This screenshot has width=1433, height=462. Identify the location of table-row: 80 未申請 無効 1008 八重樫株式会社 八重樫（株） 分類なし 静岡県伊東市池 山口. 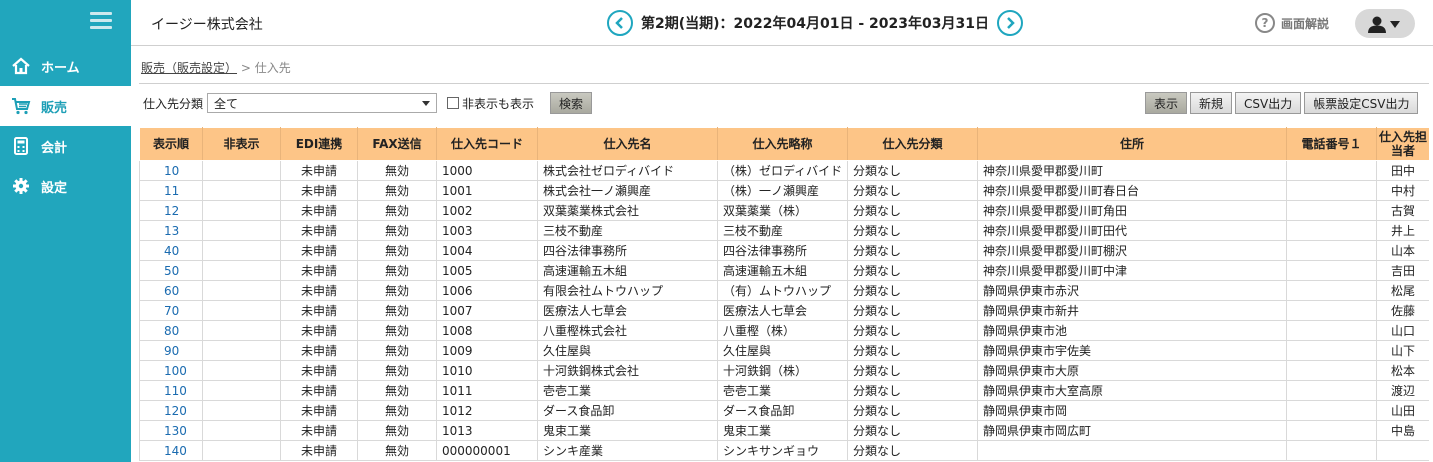
(784, 330).